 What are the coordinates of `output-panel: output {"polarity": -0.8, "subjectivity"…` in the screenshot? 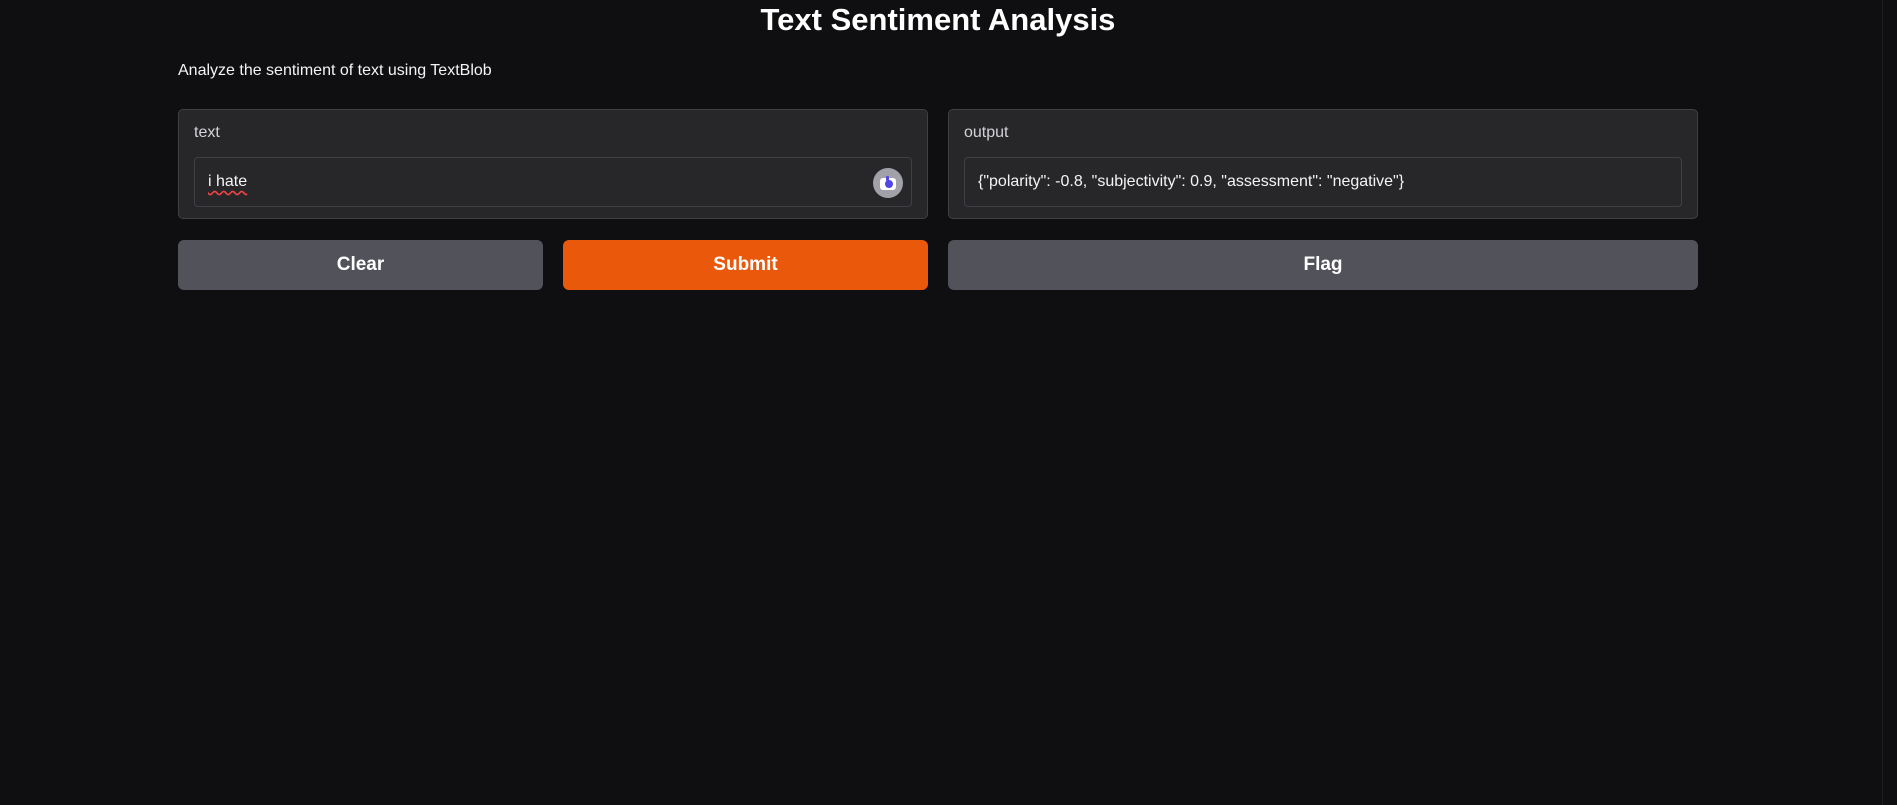 It's located at (1323, 164).